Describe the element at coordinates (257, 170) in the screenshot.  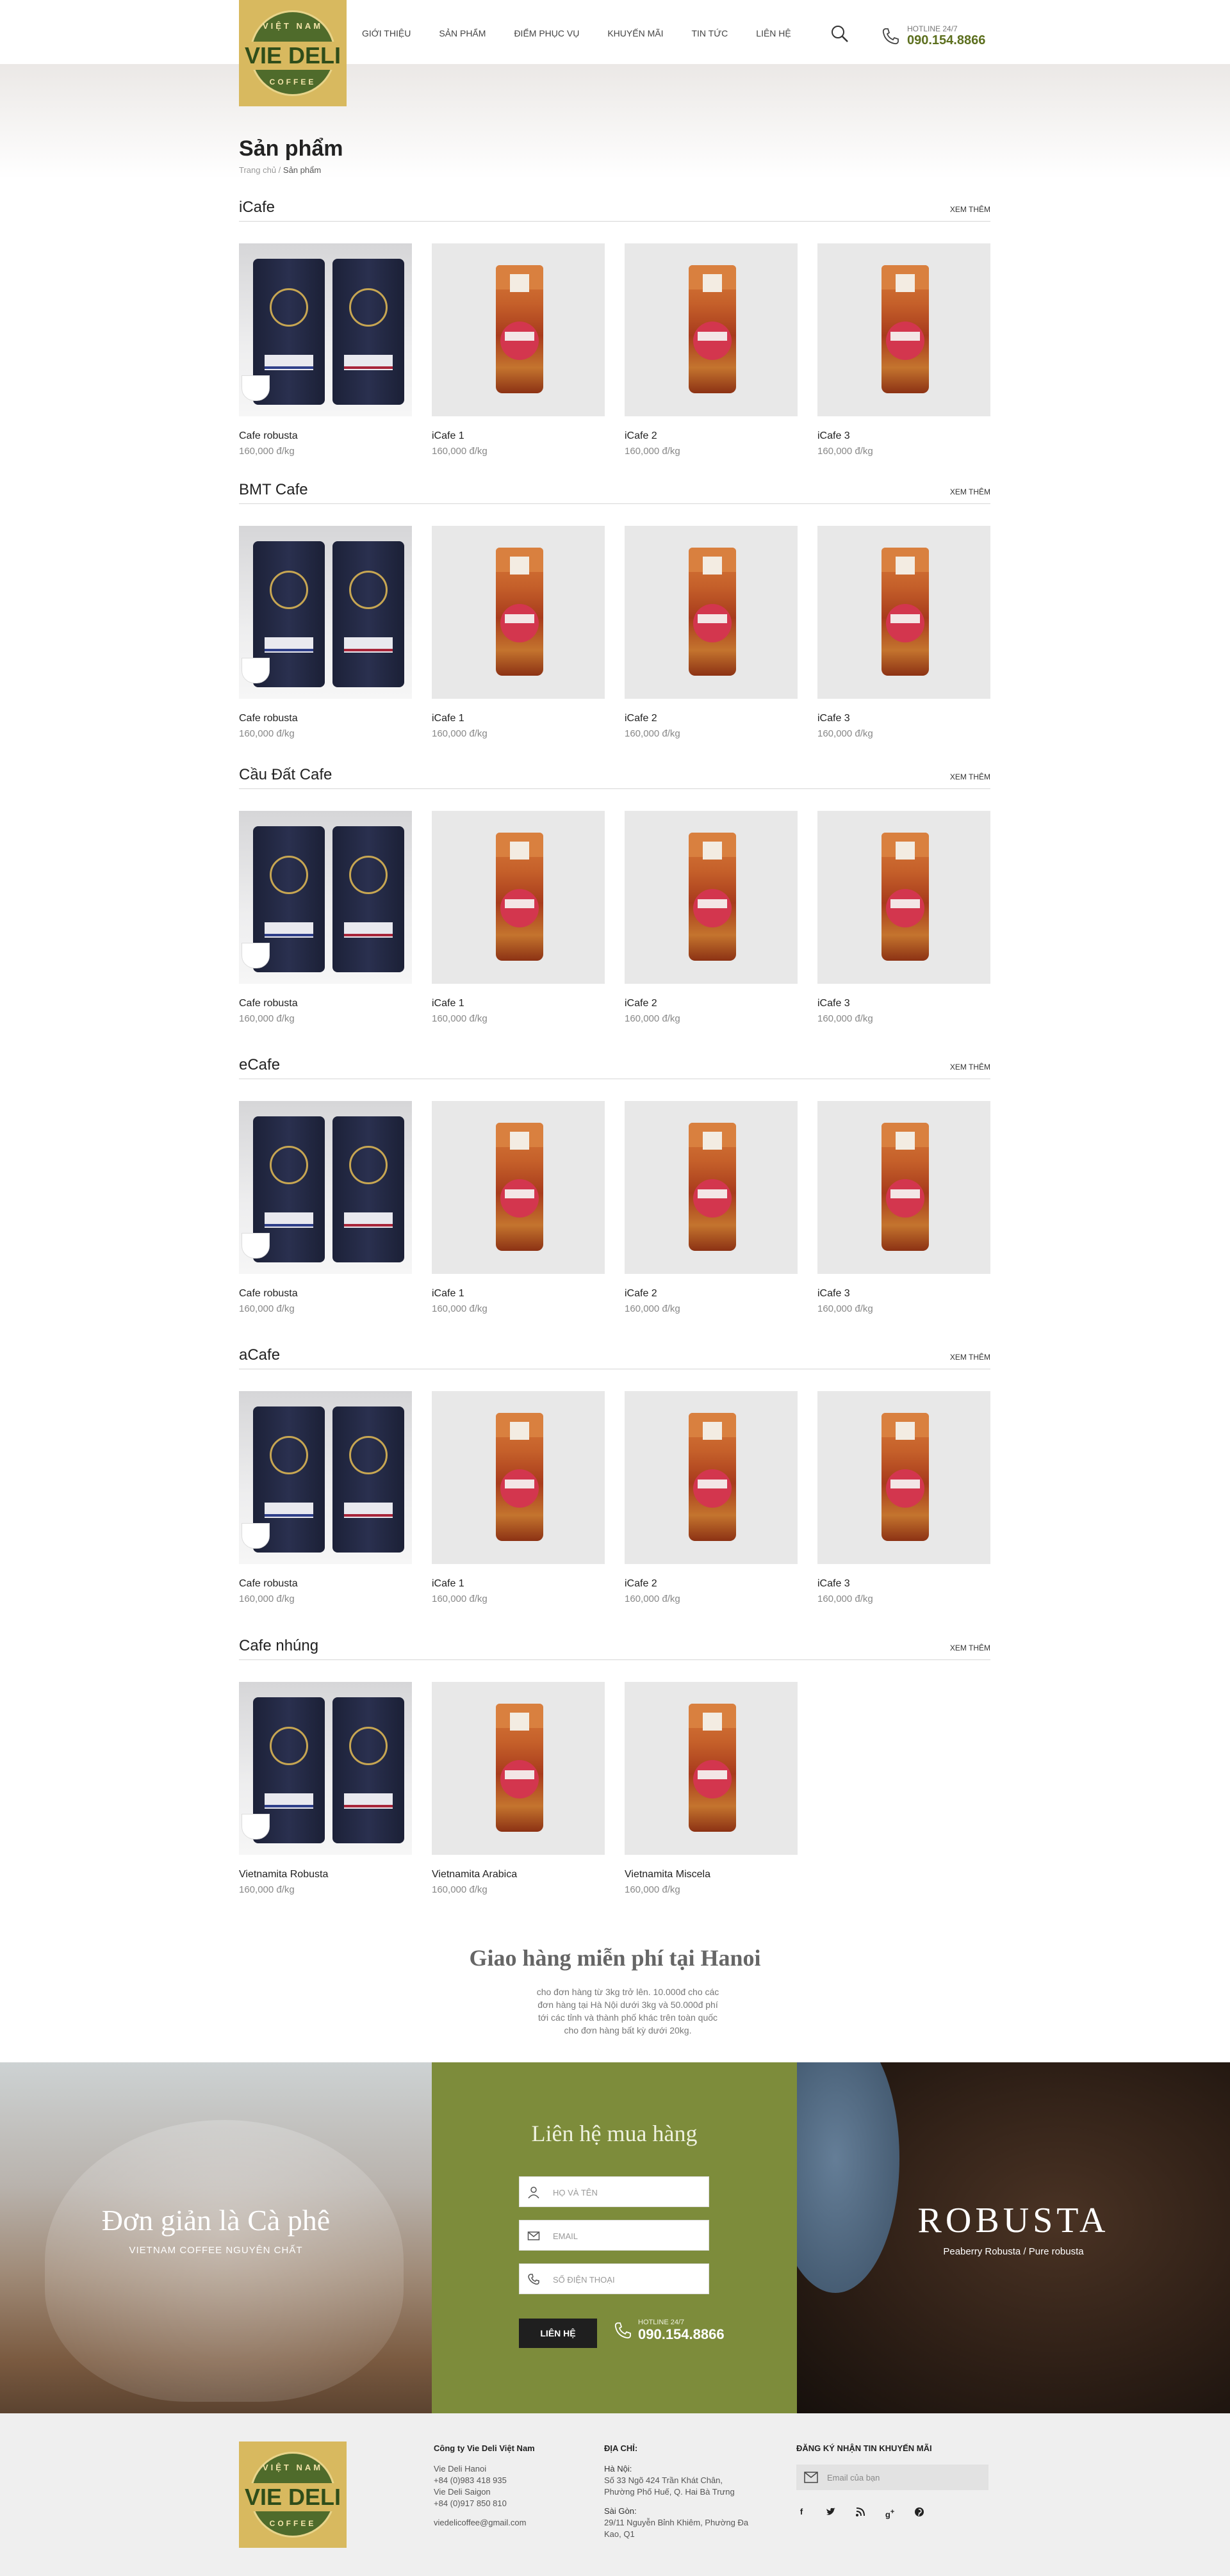
I see `breadcrumb-home: Trang chủ` at that location.